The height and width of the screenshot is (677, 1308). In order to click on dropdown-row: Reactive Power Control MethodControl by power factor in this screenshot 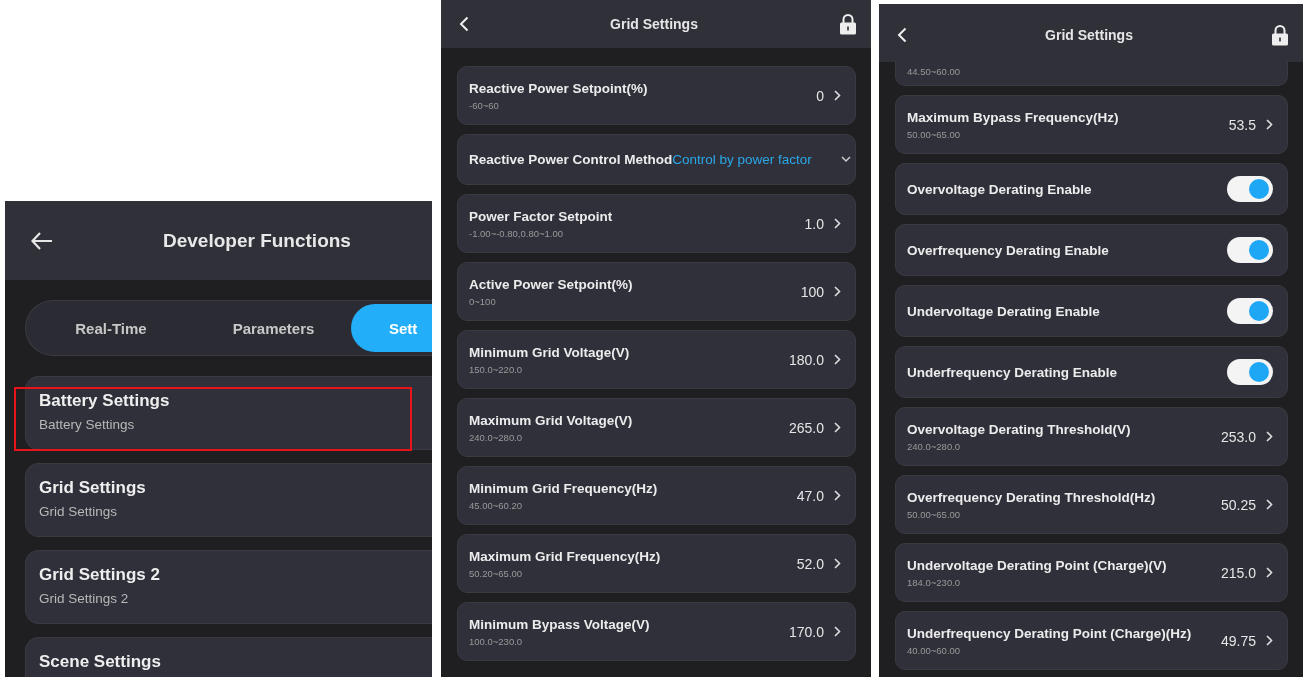, I will do `click(656, 159)`.